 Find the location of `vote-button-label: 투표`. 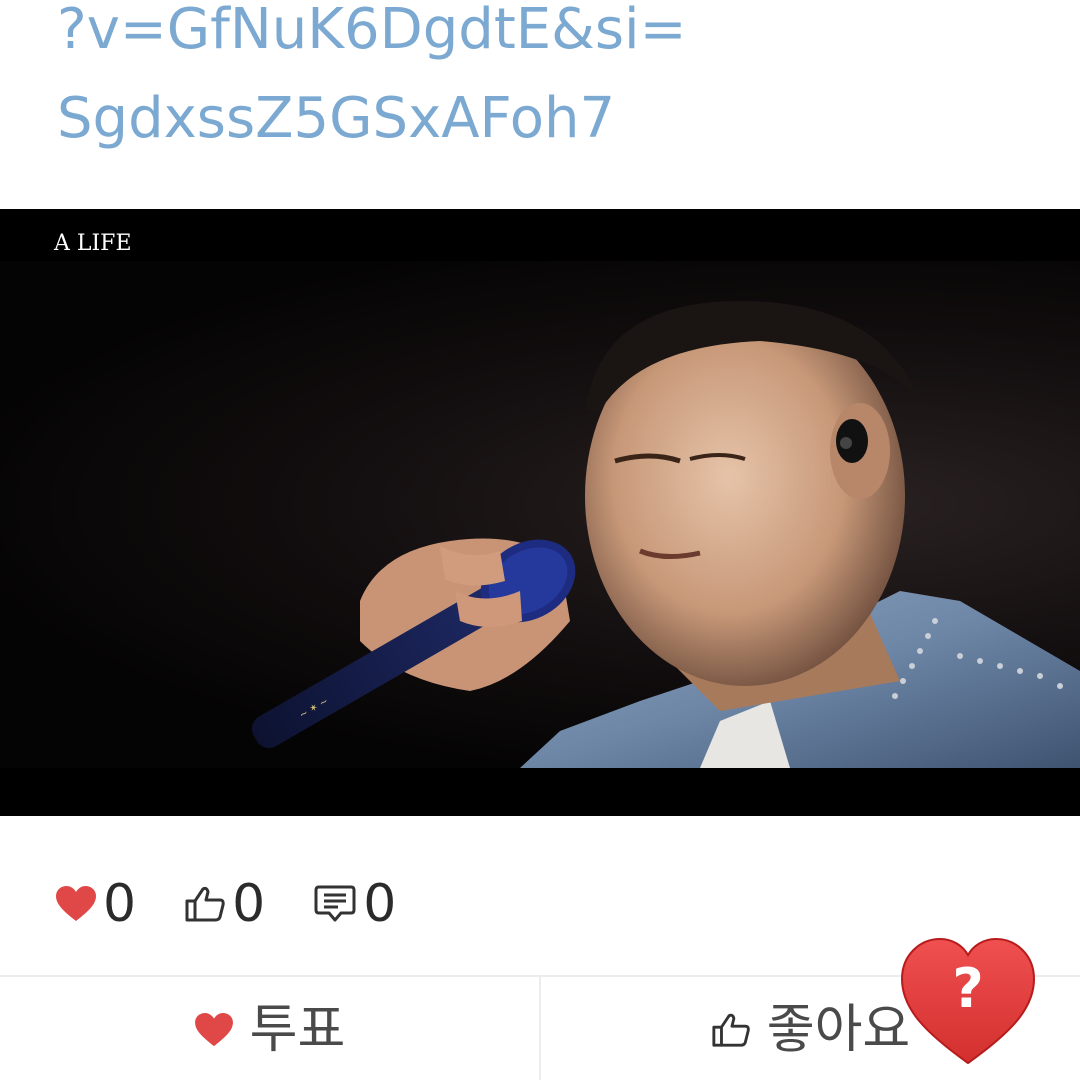

vote-button-label: 투표 is located at coordinates (297, 1029).